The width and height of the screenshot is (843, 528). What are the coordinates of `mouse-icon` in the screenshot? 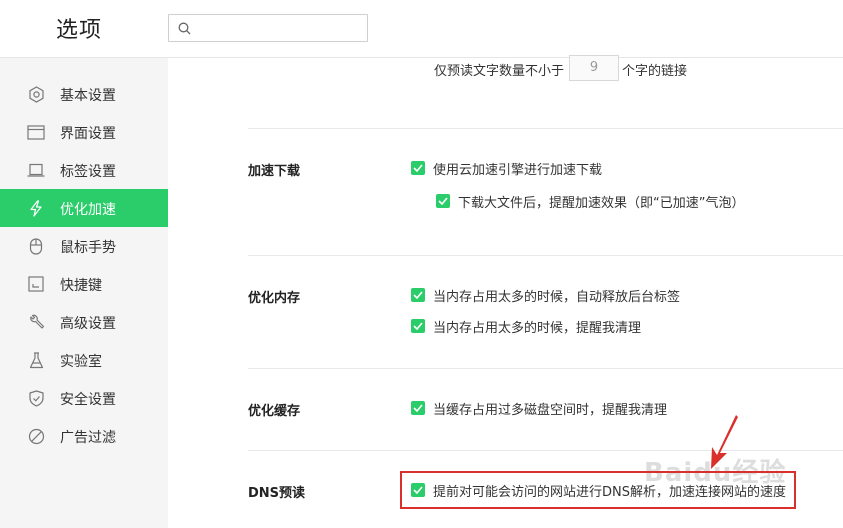 It's located at (36, 246).